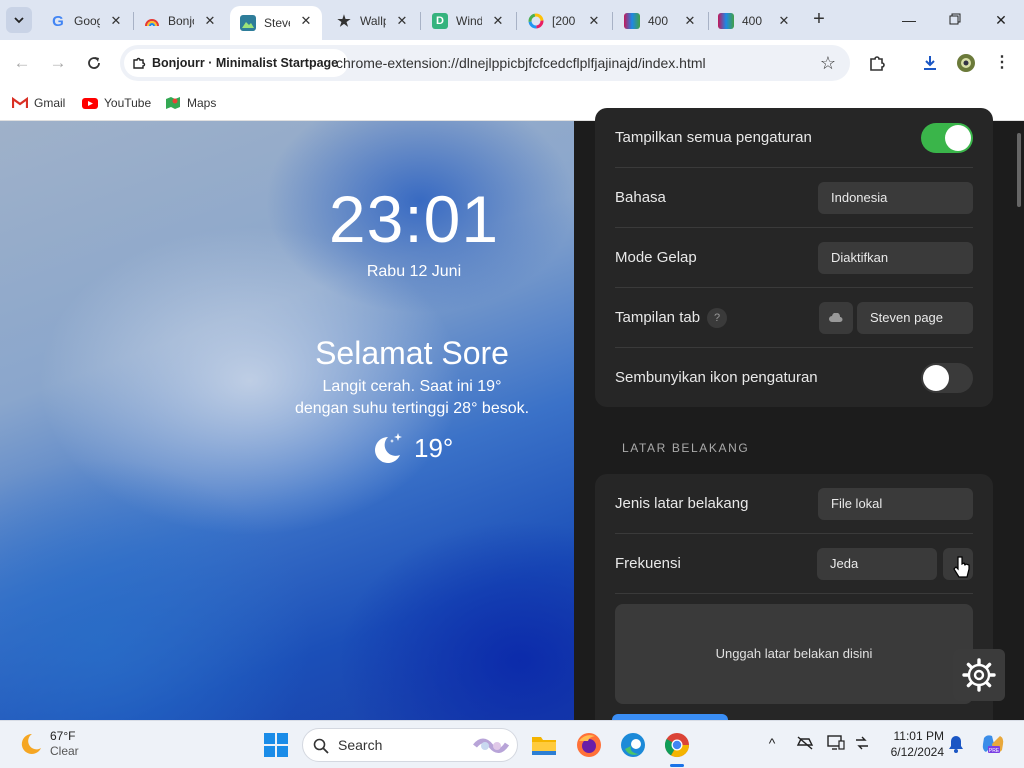  I want to click on bookmark-youtube: YouTube, so click(116, 103).